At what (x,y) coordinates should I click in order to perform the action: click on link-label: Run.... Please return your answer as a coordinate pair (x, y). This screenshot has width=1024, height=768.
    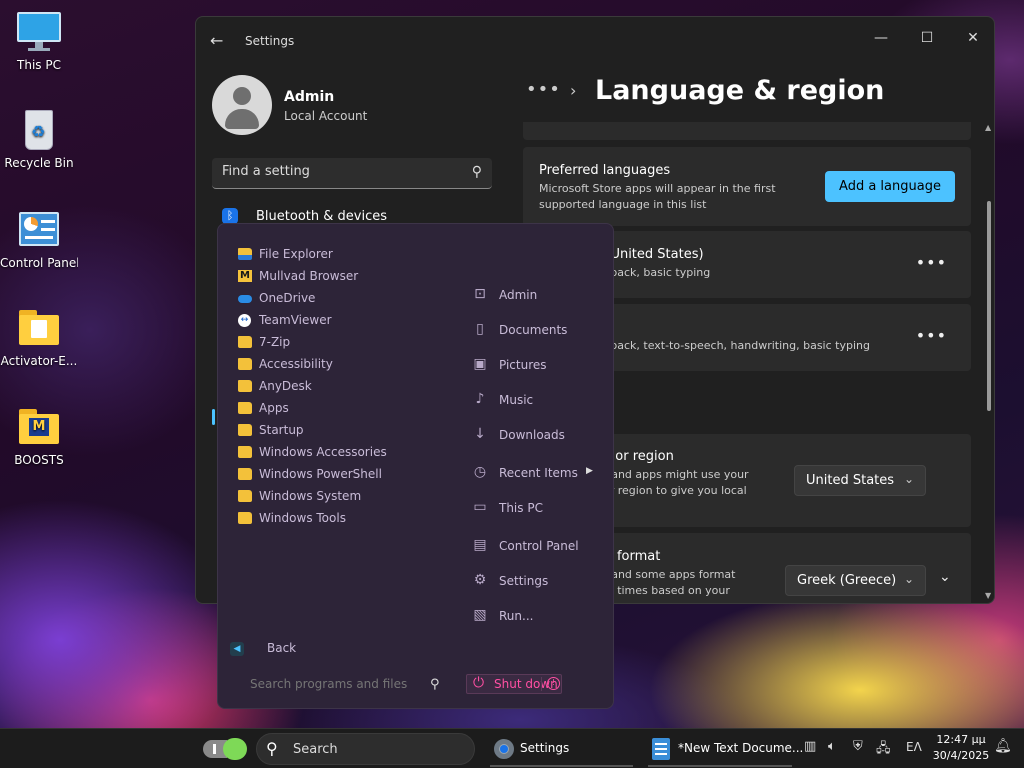
    Looking at the image, I should click on (516, 616).